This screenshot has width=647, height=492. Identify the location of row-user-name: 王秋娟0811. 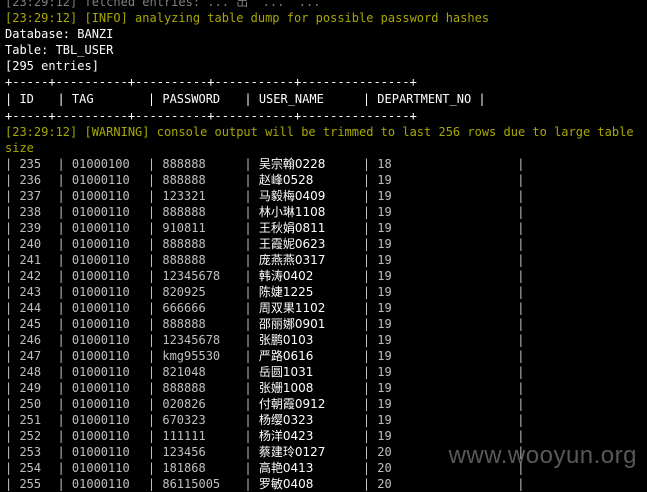
(292, 228).